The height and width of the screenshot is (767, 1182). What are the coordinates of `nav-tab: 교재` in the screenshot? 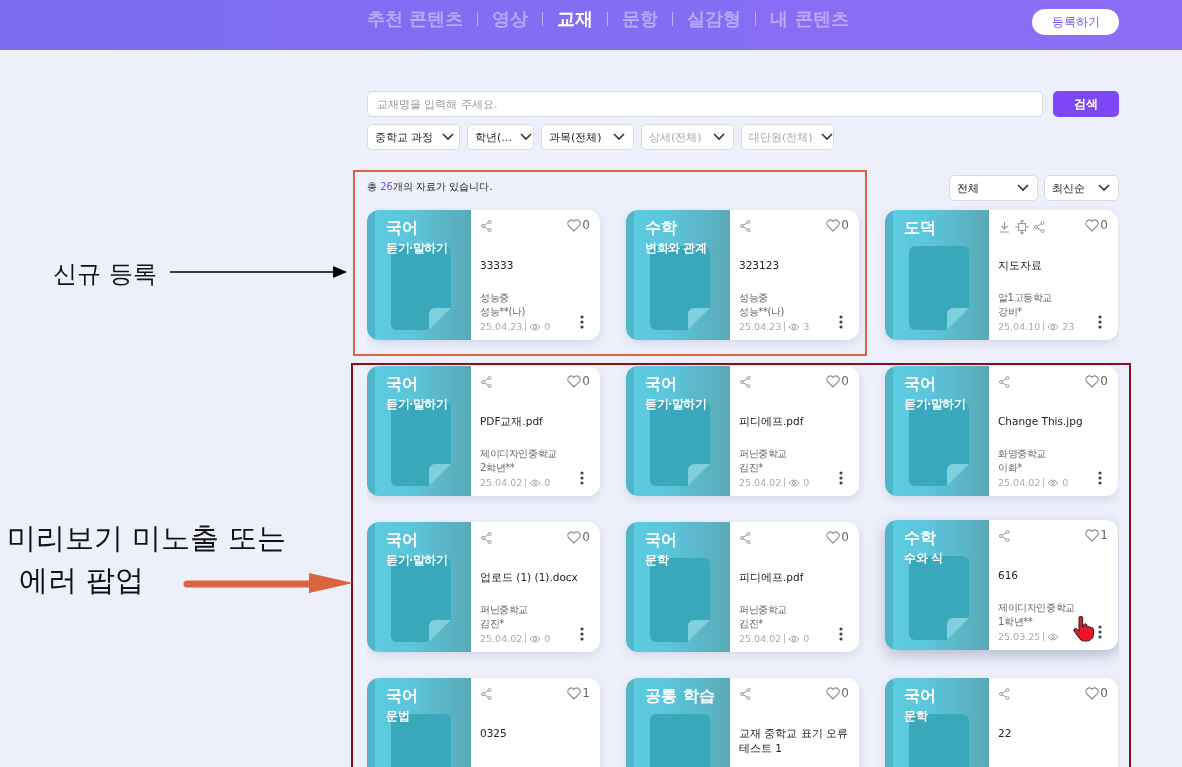 It's located at (575, 19).